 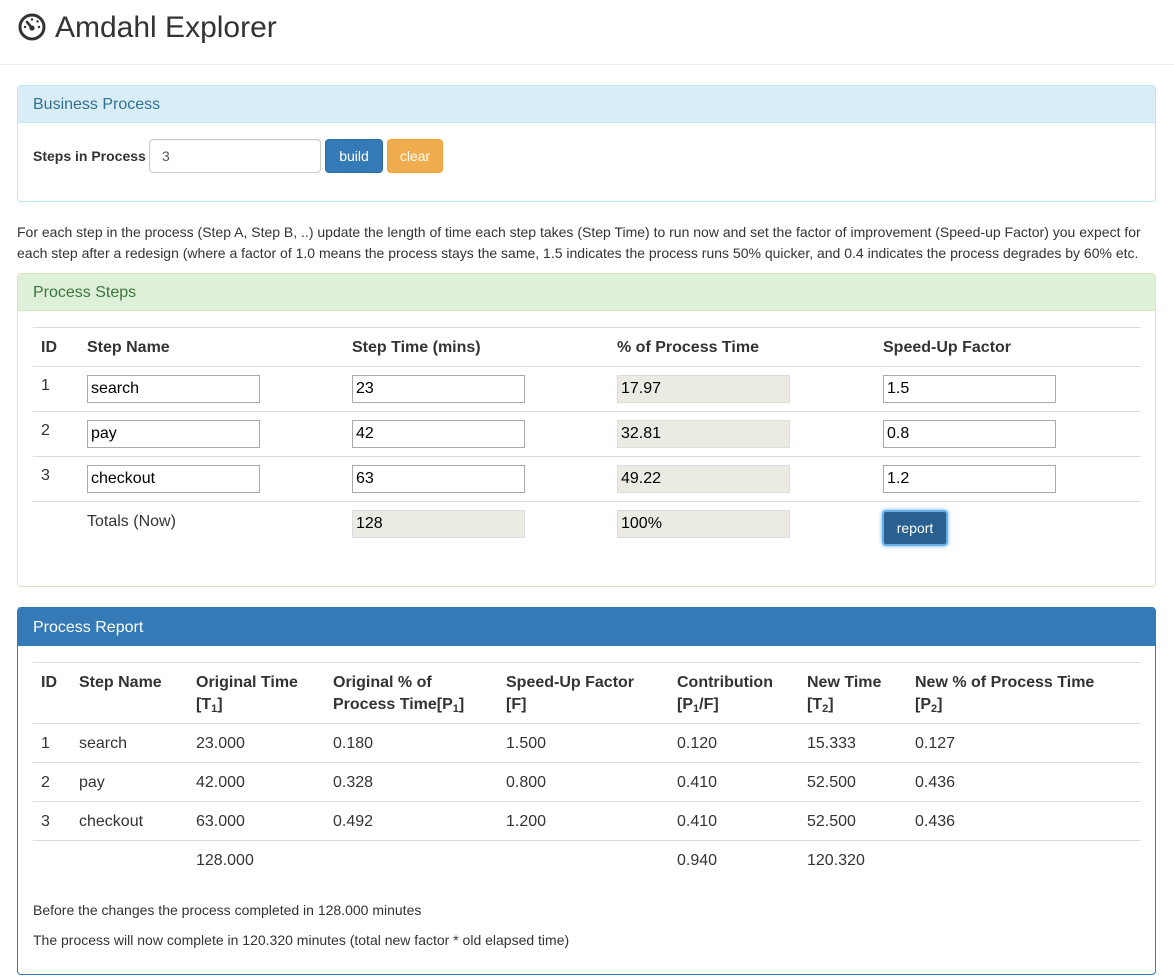 I want to click on step-name-input: pay, so click(x=173, y=434).